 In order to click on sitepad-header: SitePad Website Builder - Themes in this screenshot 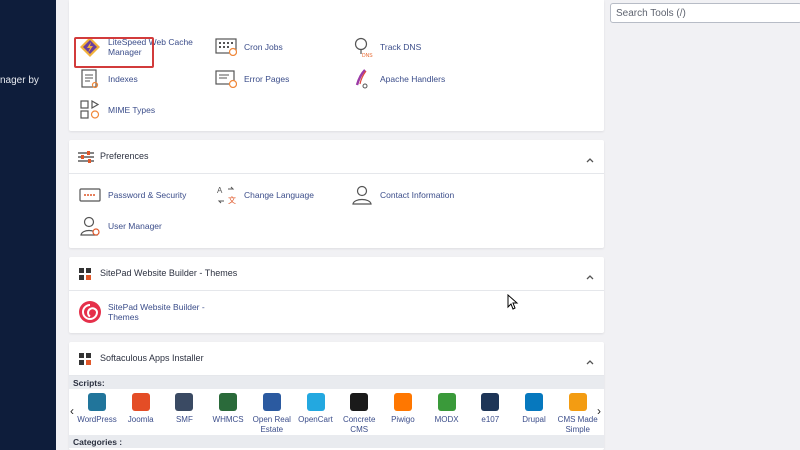, I will do `click(336, 274)`.